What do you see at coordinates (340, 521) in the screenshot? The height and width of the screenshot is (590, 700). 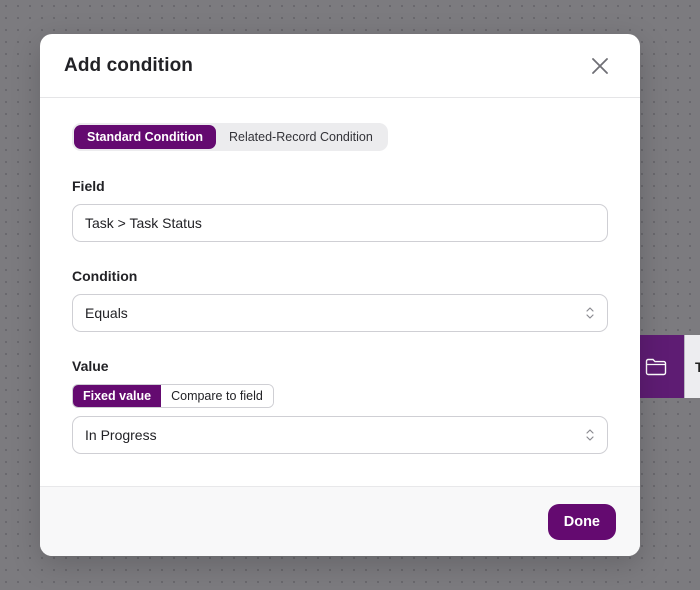 I see `modal-footer: Done` at bounding box center [340, 521].